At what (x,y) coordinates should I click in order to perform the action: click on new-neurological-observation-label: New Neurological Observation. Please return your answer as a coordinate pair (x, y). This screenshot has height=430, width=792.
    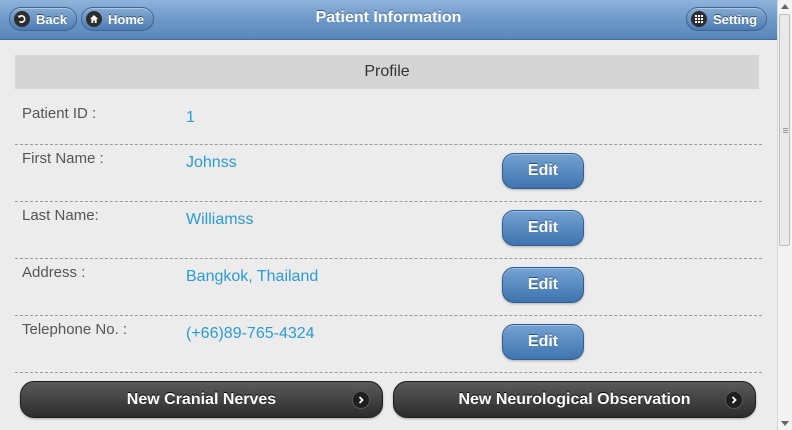
    Looking at the image, I should click on (574, 399).